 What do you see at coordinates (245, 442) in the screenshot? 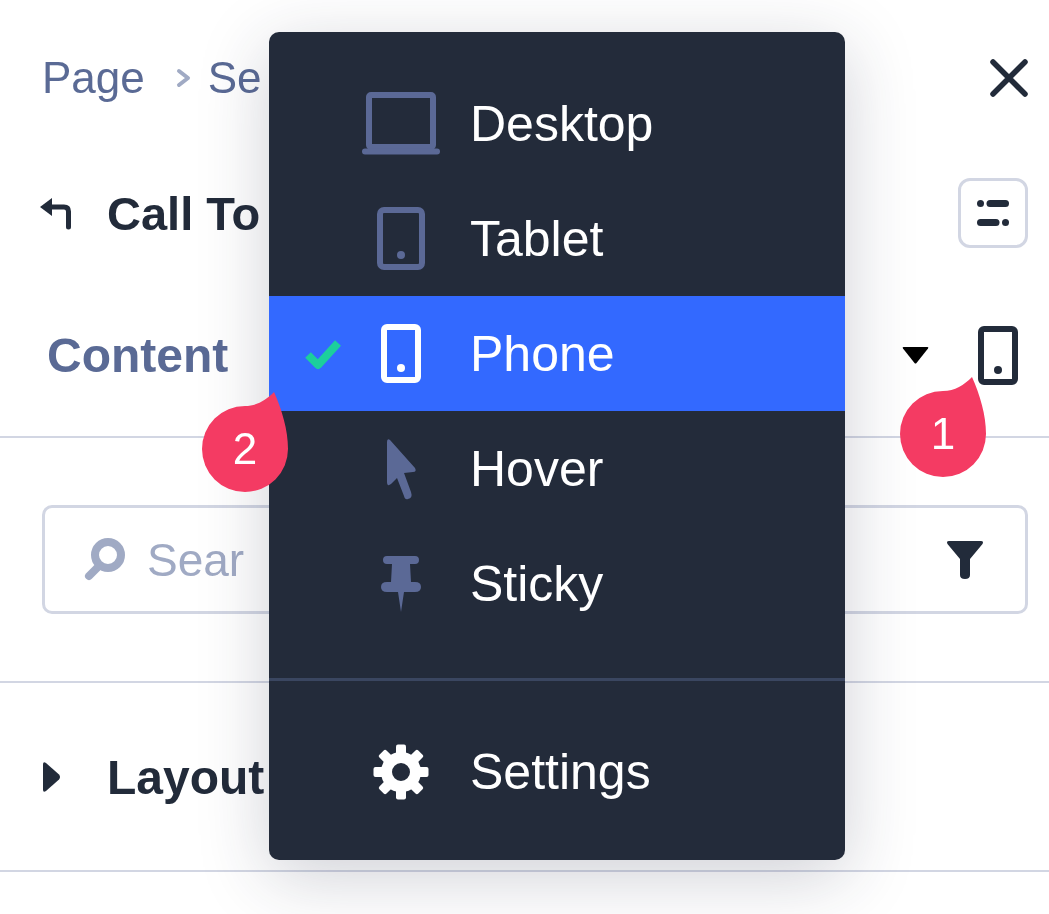
I see `step-badge: 2` at bounding box center [245, 442].